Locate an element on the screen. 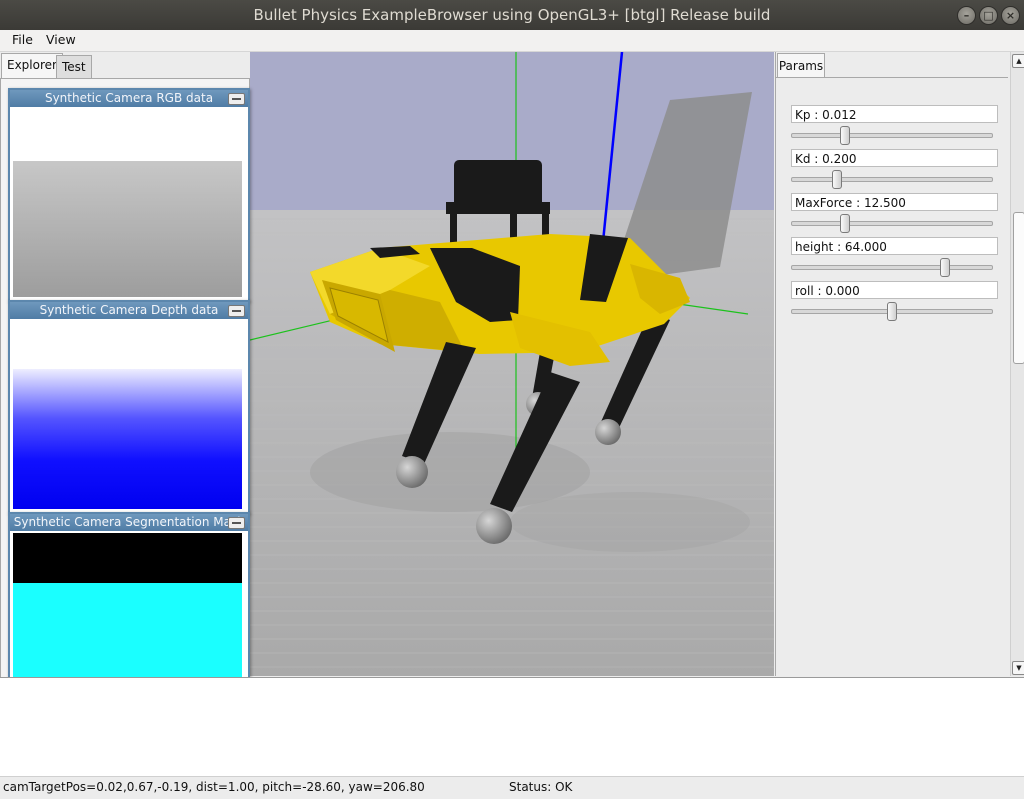  param-maxforce-slider is located at coordinates (892, 223).